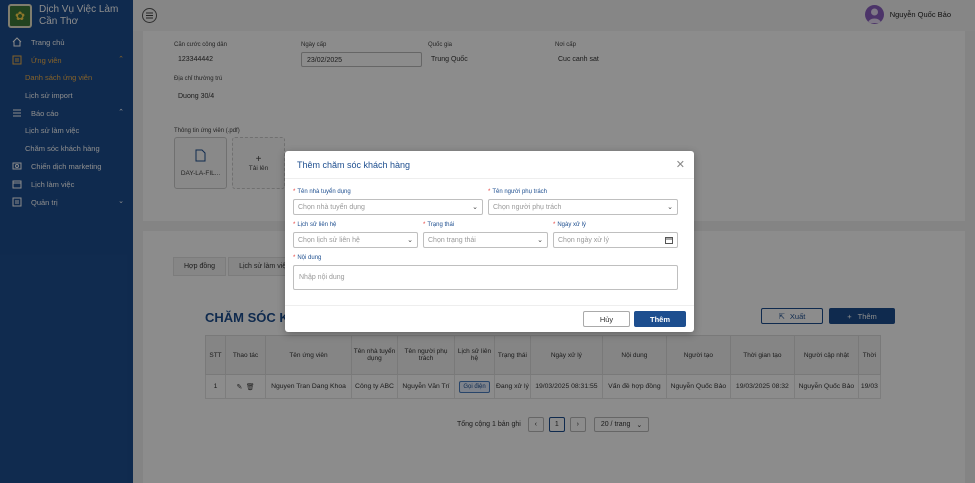 The height and width of the screenshot is (483, 975). What do you see at coordinates (439, 225) in the screenshot?
I see `status-label: * Trạng thái` at bounding box center [439, 225].